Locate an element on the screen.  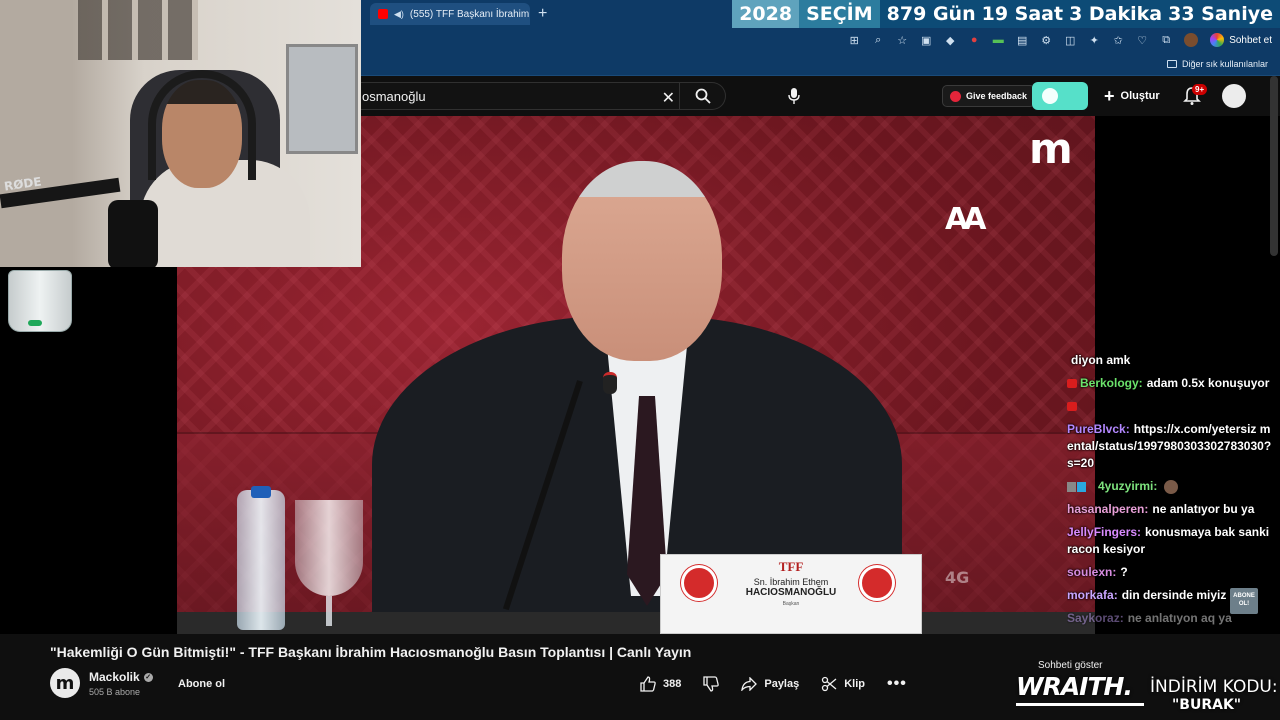
sponsor-overlay: WRAITH. İNDİRİM KODU: "BURAK" is located at coordinates (1147, 696).